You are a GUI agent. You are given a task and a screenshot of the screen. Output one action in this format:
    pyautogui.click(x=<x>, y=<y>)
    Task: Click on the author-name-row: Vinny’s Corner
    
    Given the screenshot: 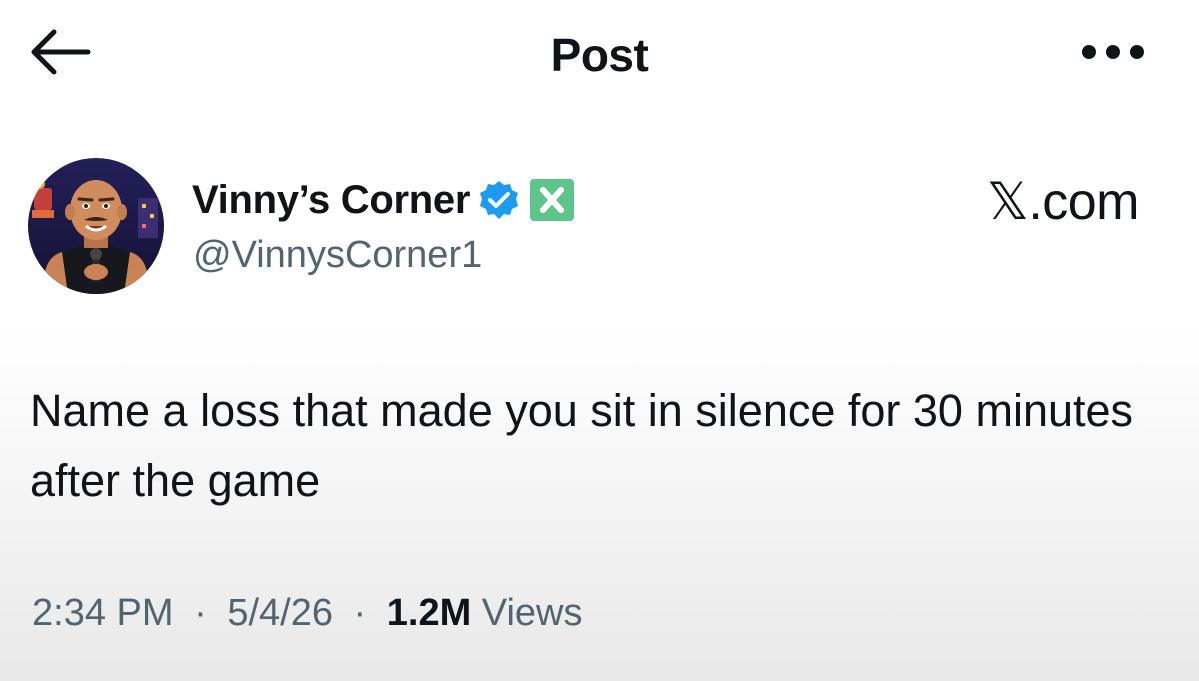 What is the action you would take?
    pyautogui.click(x=384, y=200)
    